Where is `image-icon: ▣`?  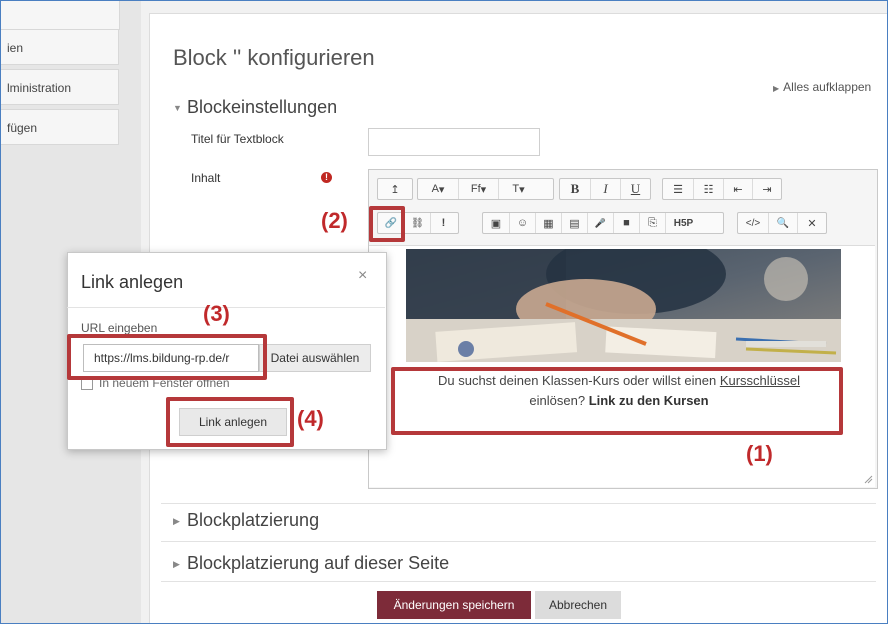 image-icon: ▣ is located at coordinates (496, 223).